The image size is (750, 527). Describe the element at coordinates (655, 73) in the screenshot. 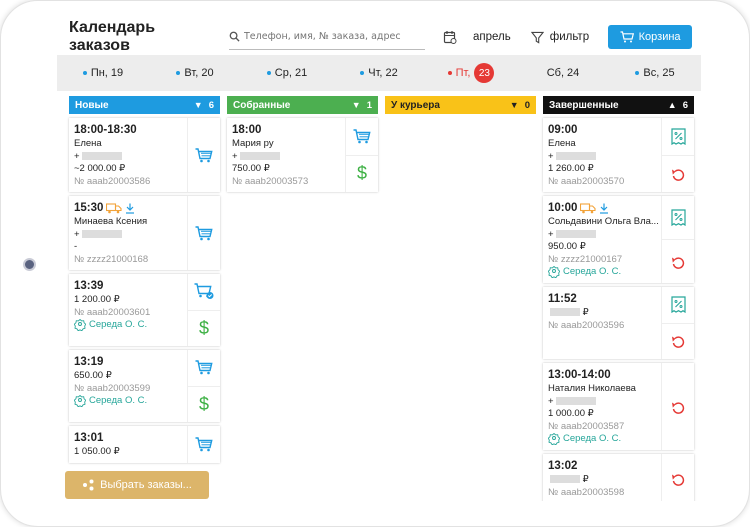

I see `tab-day-sun: Вс, 25` at that location.